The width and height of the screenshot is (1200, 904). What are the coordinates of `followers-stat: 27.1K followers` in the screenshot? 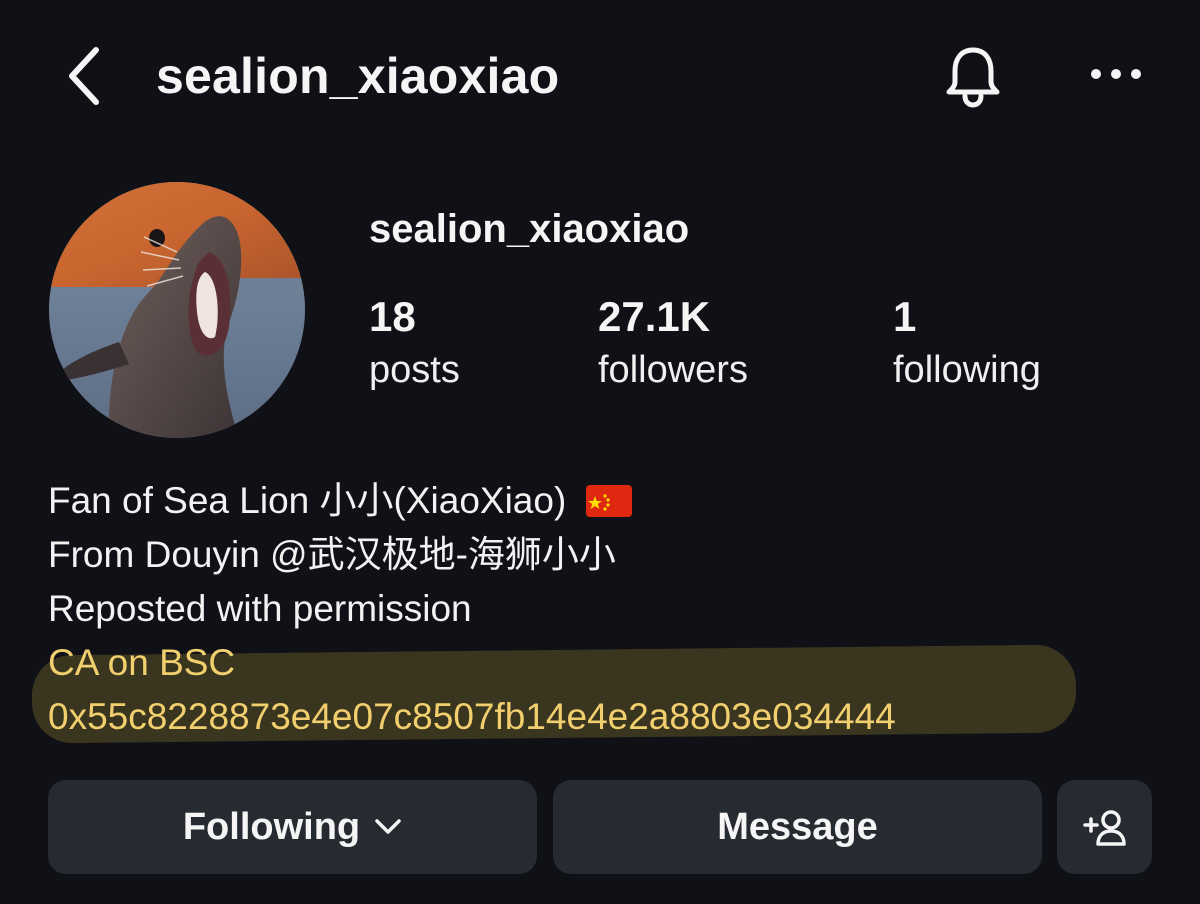 It's located at (673, 343).